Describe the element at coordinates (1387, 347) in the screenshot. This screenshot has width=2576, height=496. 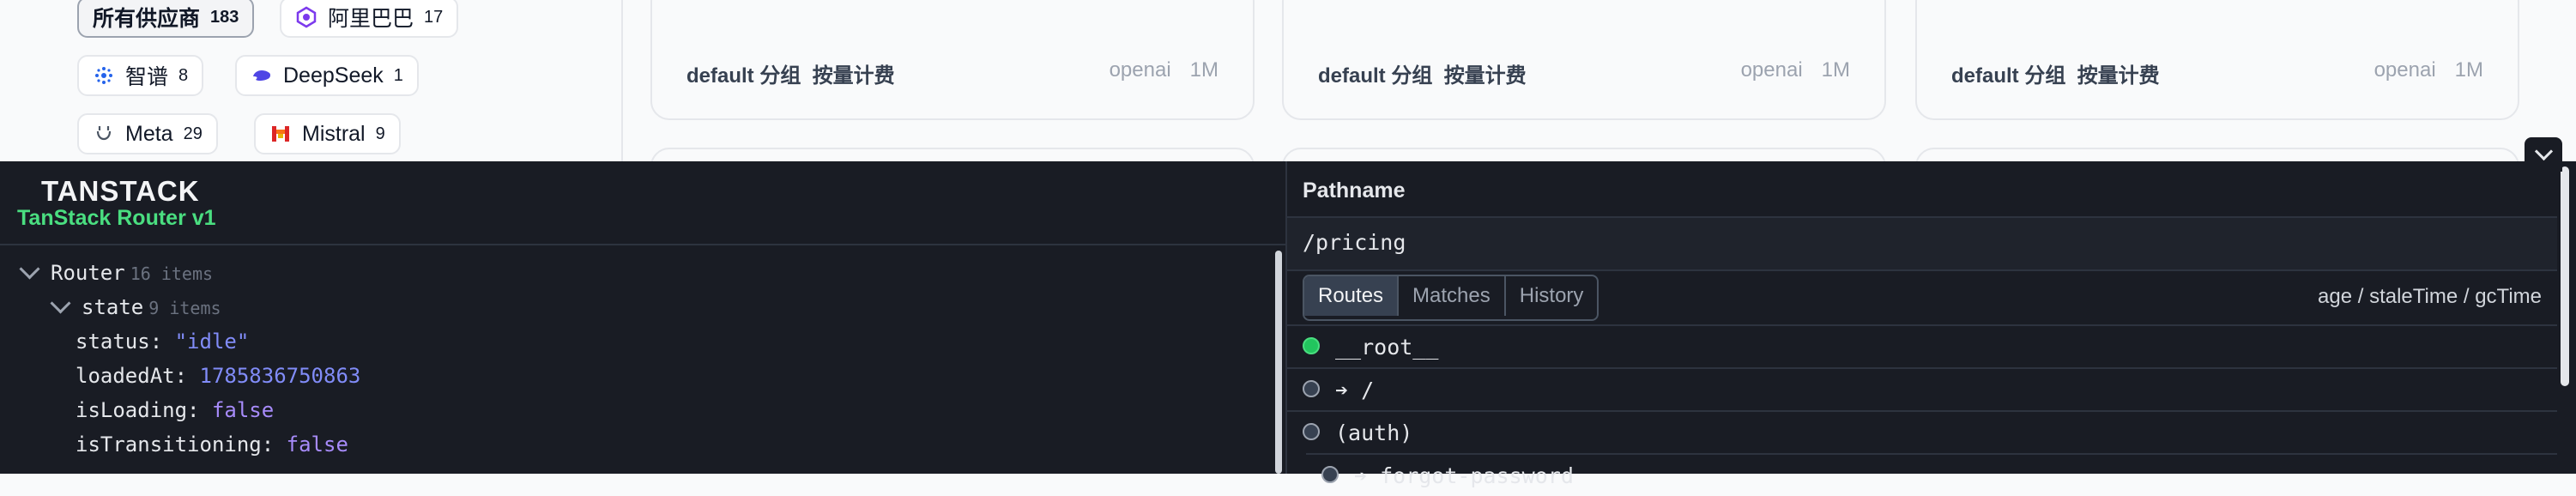
I see `route-label: __root__` at that location.